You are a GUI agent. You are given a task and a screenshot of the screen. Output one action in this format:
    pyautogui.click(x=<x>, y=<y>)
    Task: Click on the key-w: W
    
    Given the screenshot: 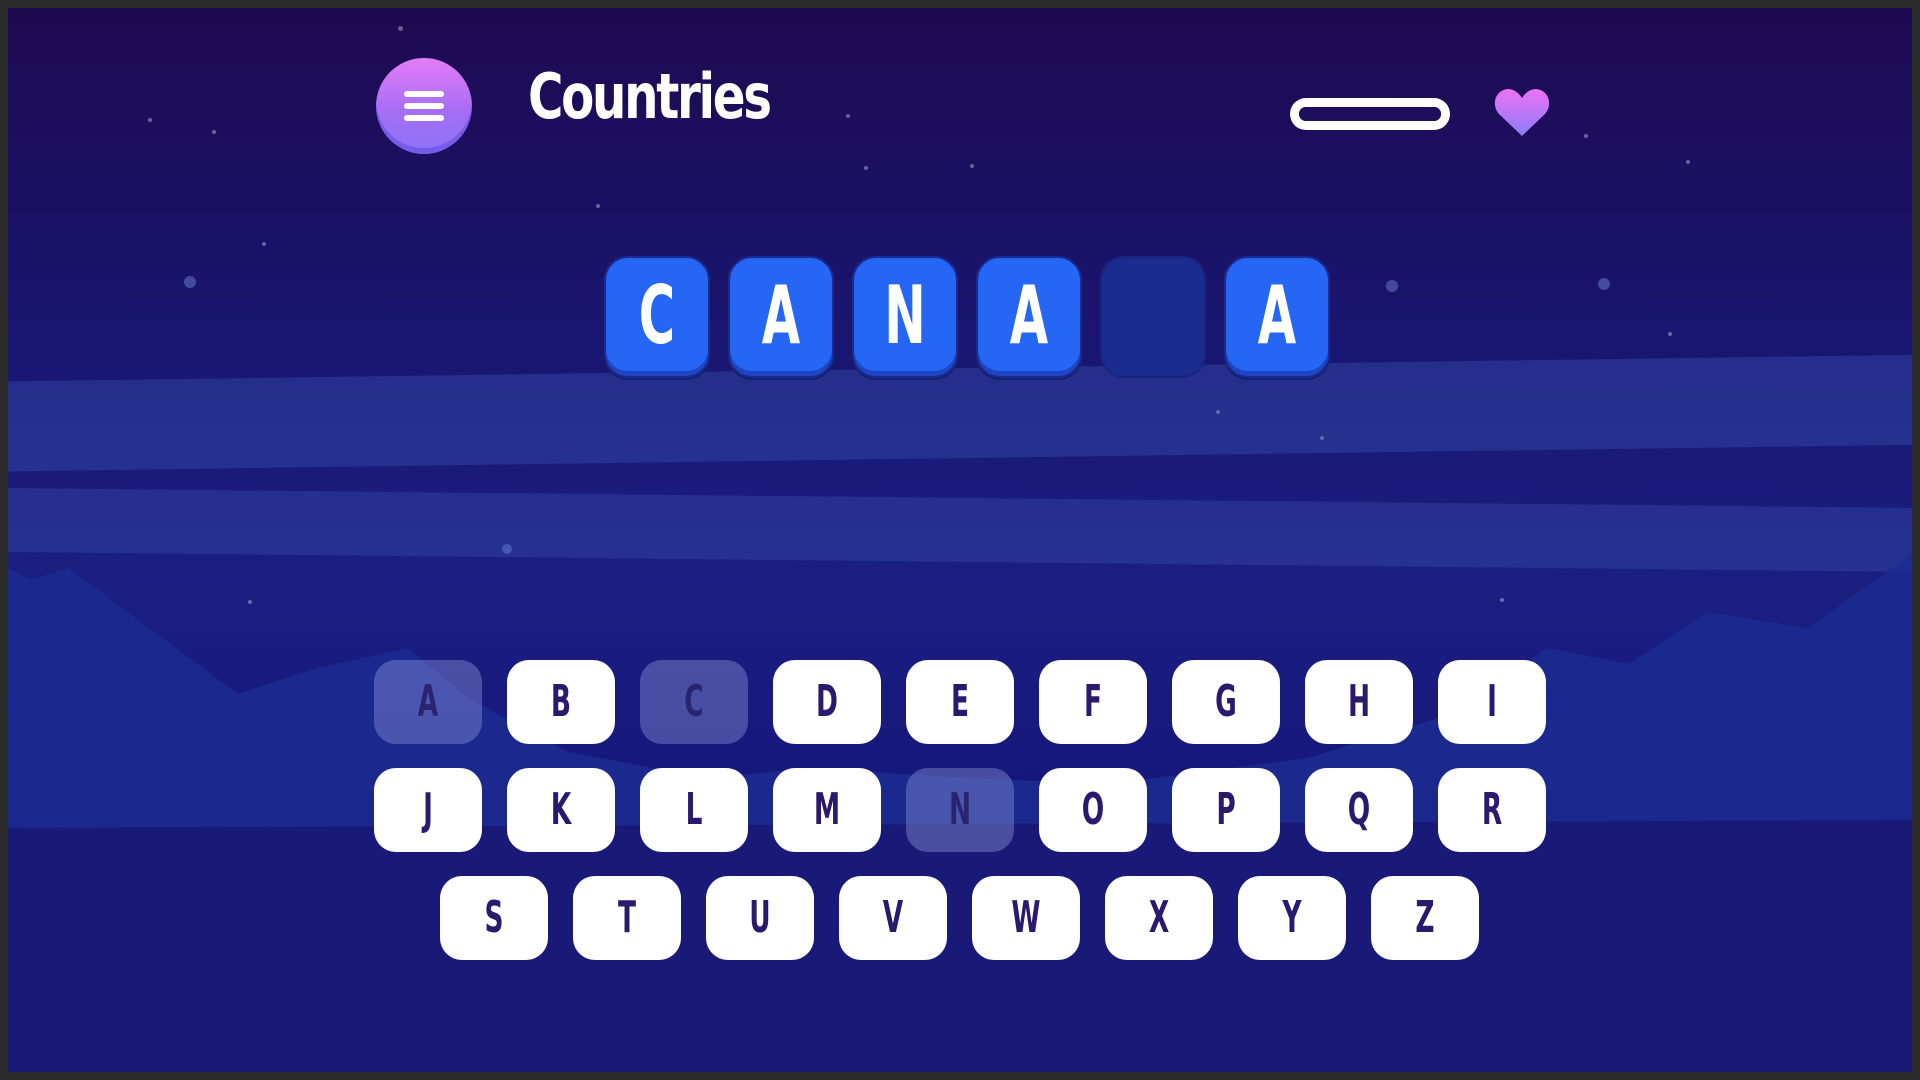 What is the action you would take?
    pyautogui.click(x=1026, y=918)
    